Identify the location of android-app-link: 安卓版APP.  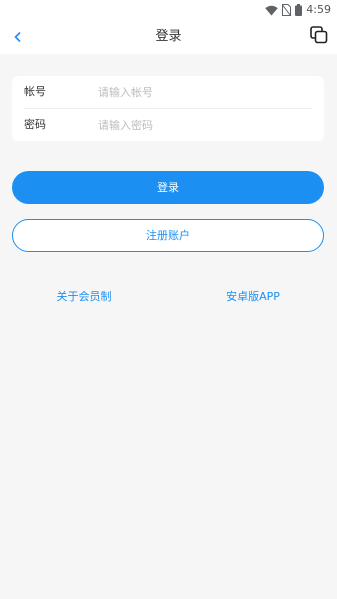
(253, 297).